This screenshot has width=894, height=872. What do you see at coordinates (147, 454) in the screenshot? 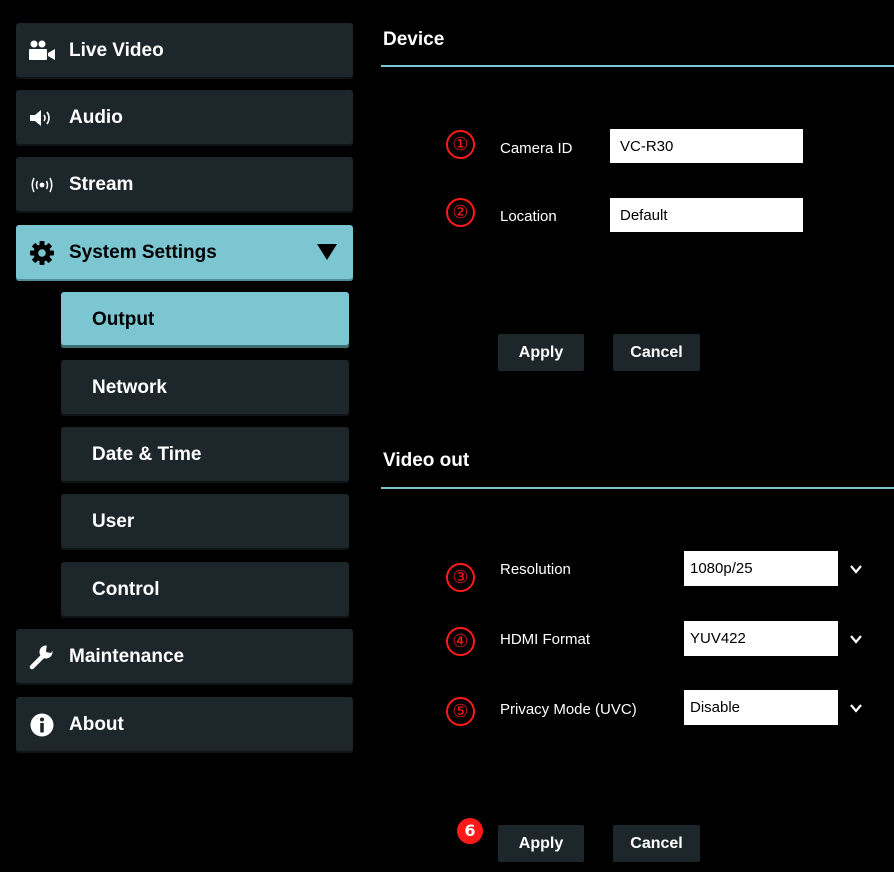
I see `sidebar-subitem-label: Date & Time` at bounding box center [147, 454].